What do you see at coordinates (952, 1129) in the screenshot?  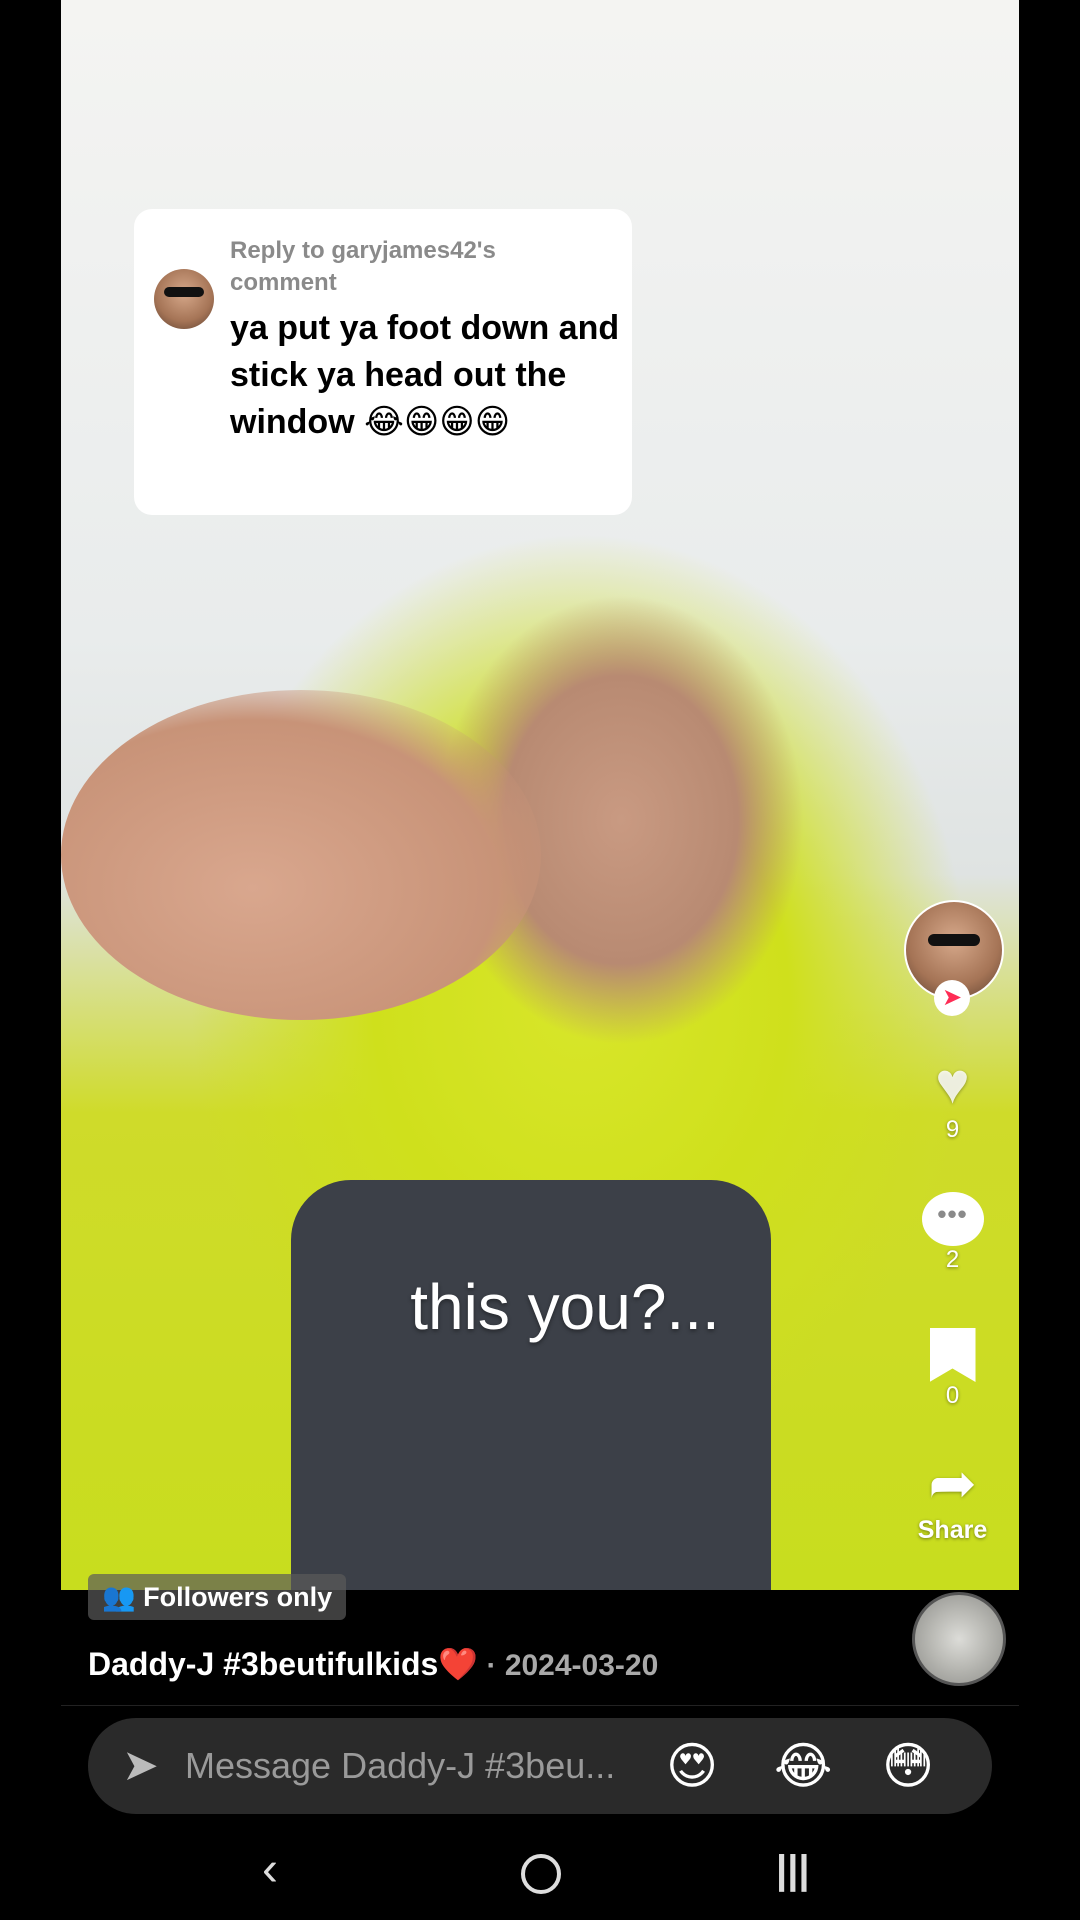 I see `like-count: 9` at bounding box center [952, 1129].